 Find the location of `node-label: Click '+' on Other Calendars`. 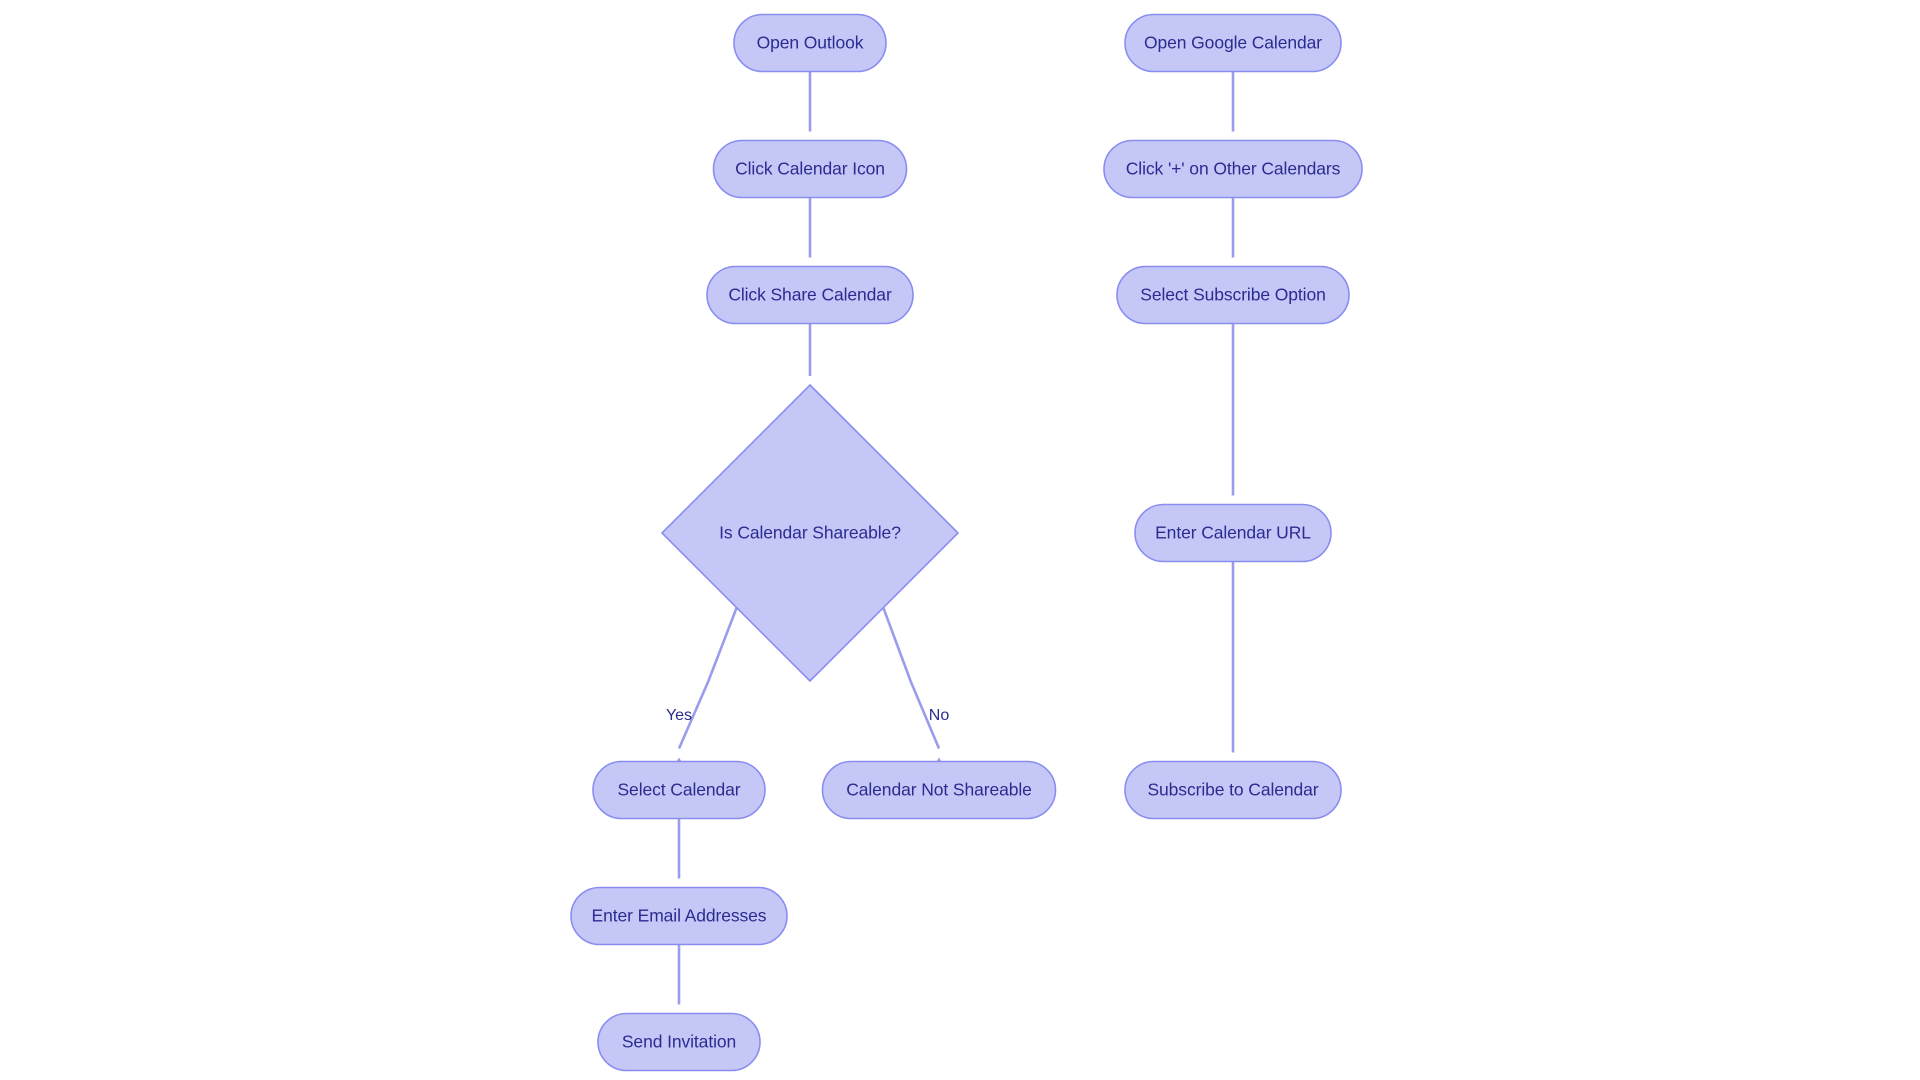

node-label: Click '+' on Other Calendars is located at coordinates (1233, 169).